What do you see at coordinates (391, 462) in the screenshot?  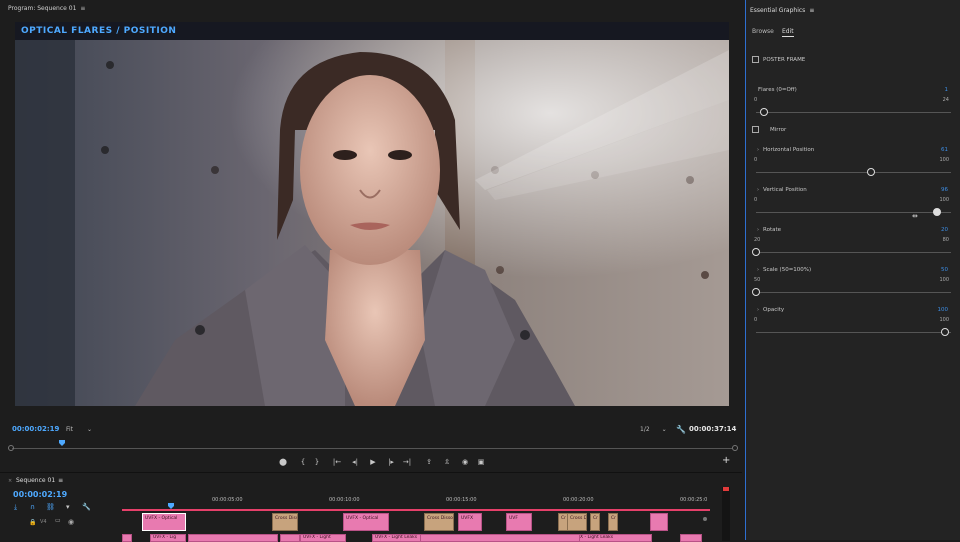 I see `step-forward-button: |▸` at bounding box center [391, 462].